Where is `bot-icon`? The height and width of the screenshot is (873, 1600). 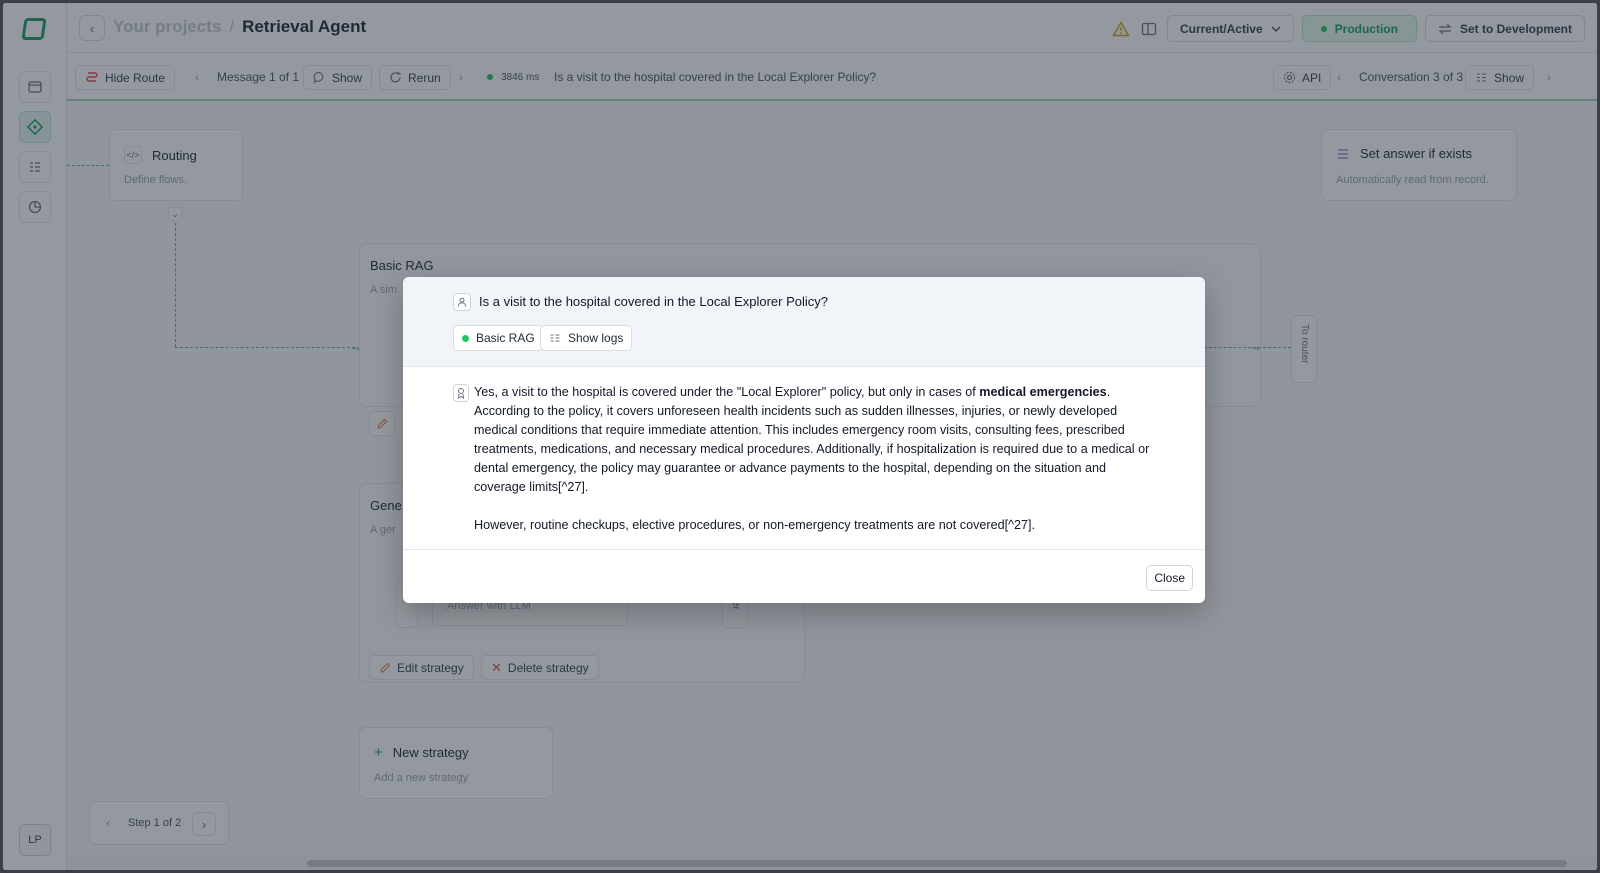
bot-icon is located at coordinates (461, 393).